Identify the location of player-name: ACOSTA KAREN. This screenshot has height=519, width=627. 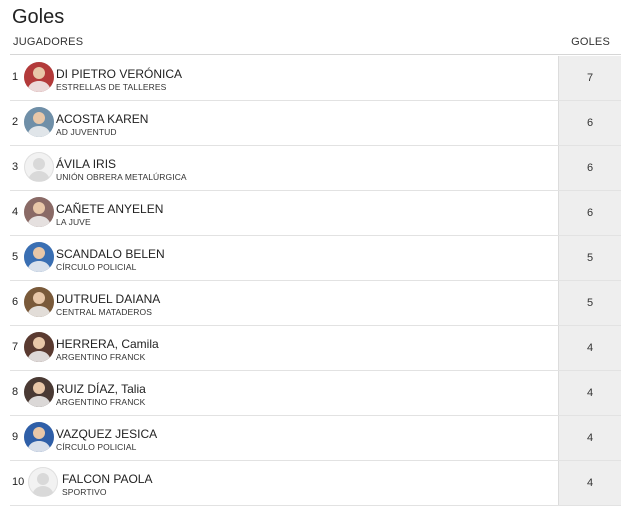
(102, 119).